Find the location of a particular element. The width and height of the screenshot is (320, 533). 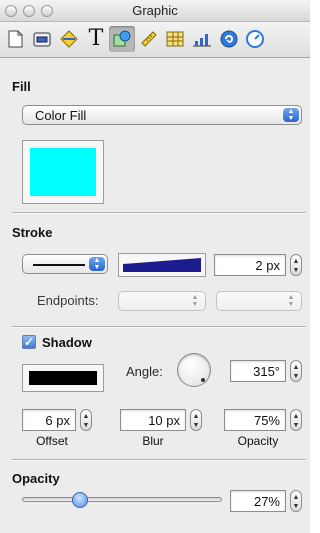

link-tab is located at coordinates (229, 39).